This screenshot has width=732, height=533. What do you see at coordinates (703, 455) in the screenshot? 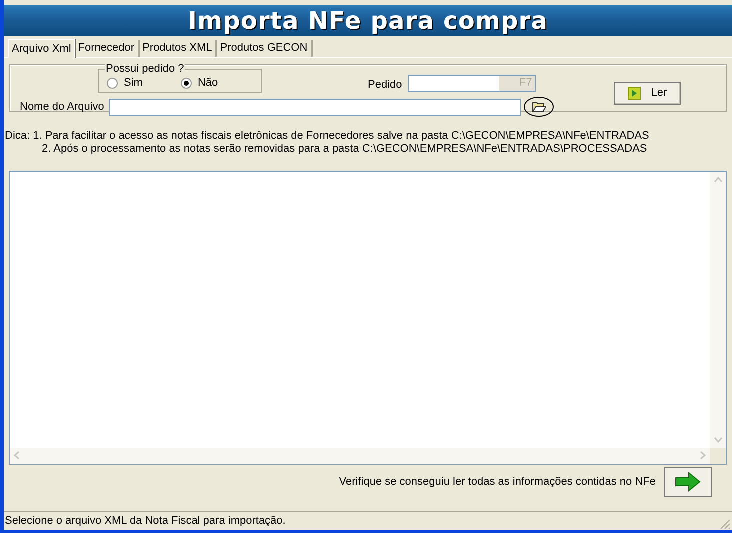
I see `scroll-right-icon` at bounding box center [703, 455].